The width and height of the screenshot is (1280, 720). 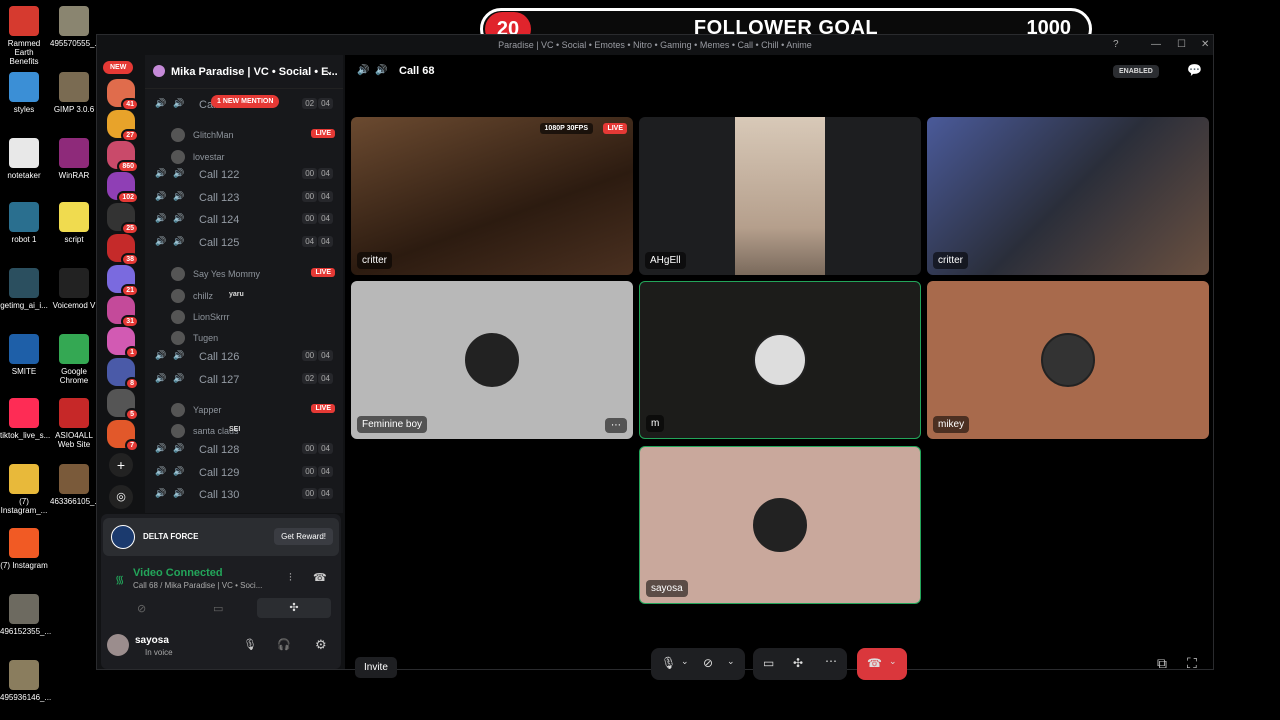 What do you see at coordinates (123, 405) in the screenshot?
I see `server-icon: 5` at bounding box center [123, 405].